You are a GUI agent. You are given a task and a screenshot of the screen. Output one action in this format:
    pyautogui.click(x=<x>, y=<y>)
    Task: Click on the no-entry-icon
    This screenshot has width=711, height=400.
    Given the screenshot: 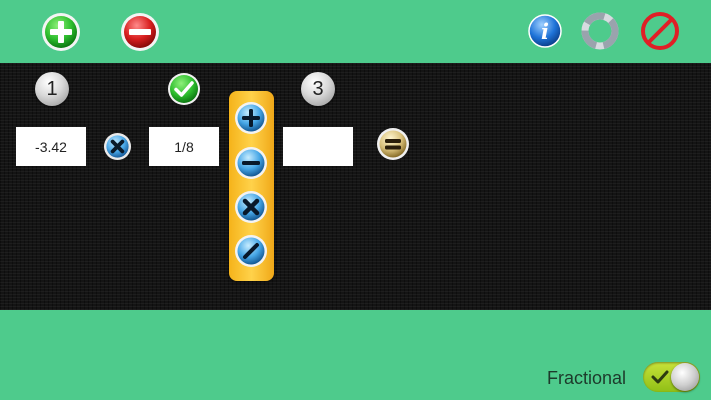 What is the action you would take?
    pyautogui.click(x=660, y=31)
    